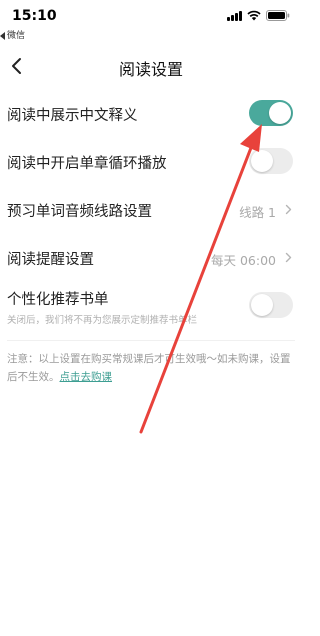  Describe the element at coordinates (151, 114) in the screenshot. I see `setting-row-show-chinese-meaning: 阅读中展示中文释义` at that location.